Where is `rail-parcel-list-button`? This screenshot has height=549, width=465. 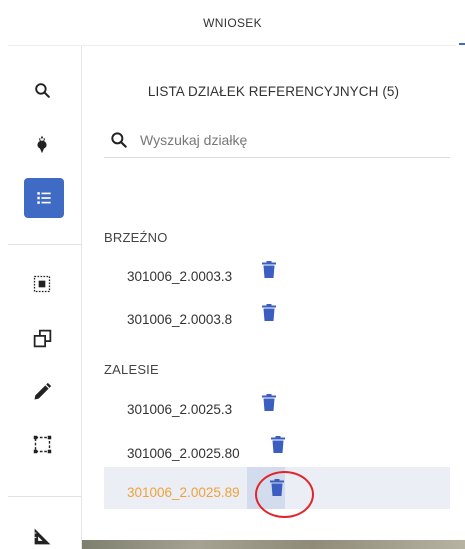
rail-parcel-list-button is located at coordinates (44, 198).